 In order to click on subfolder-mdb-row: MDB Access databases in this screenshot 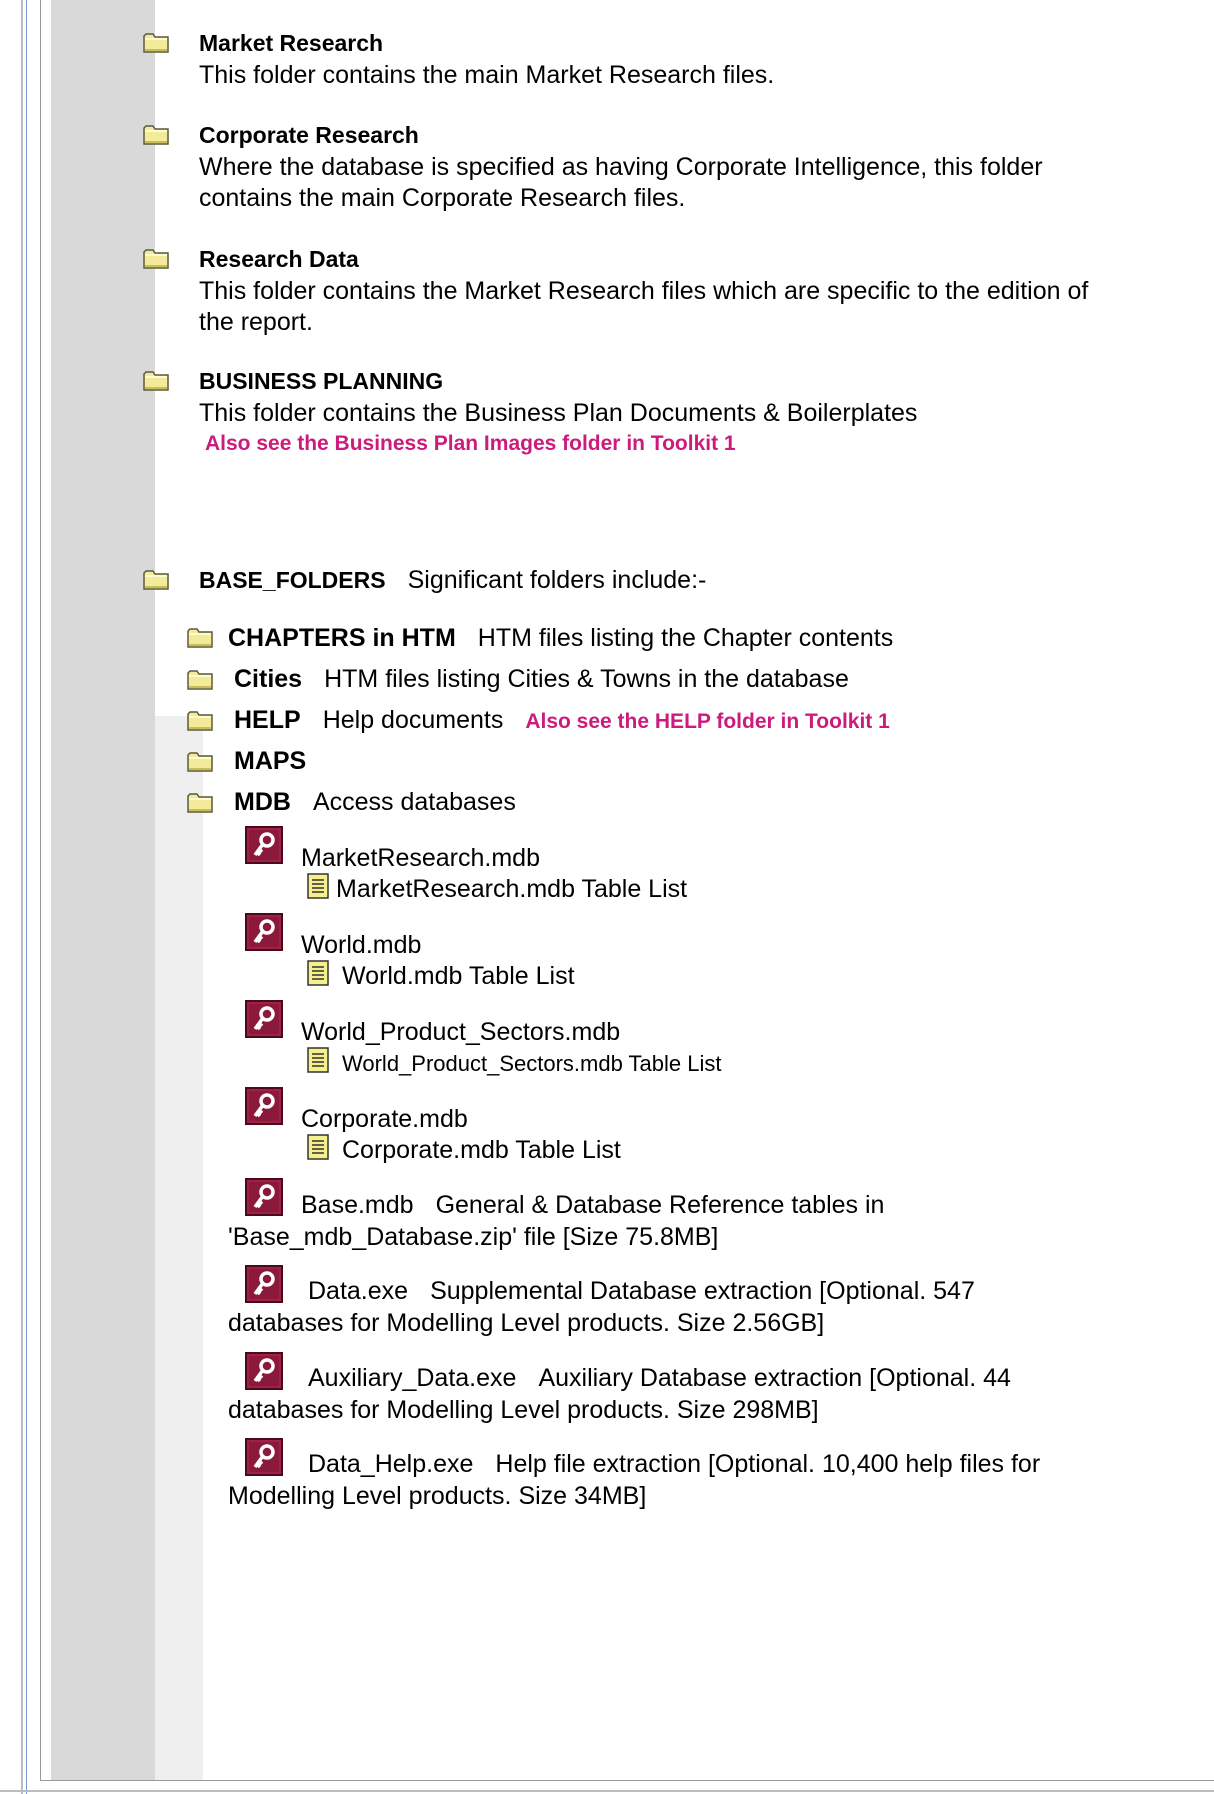, I will do `click(375, 802)`.